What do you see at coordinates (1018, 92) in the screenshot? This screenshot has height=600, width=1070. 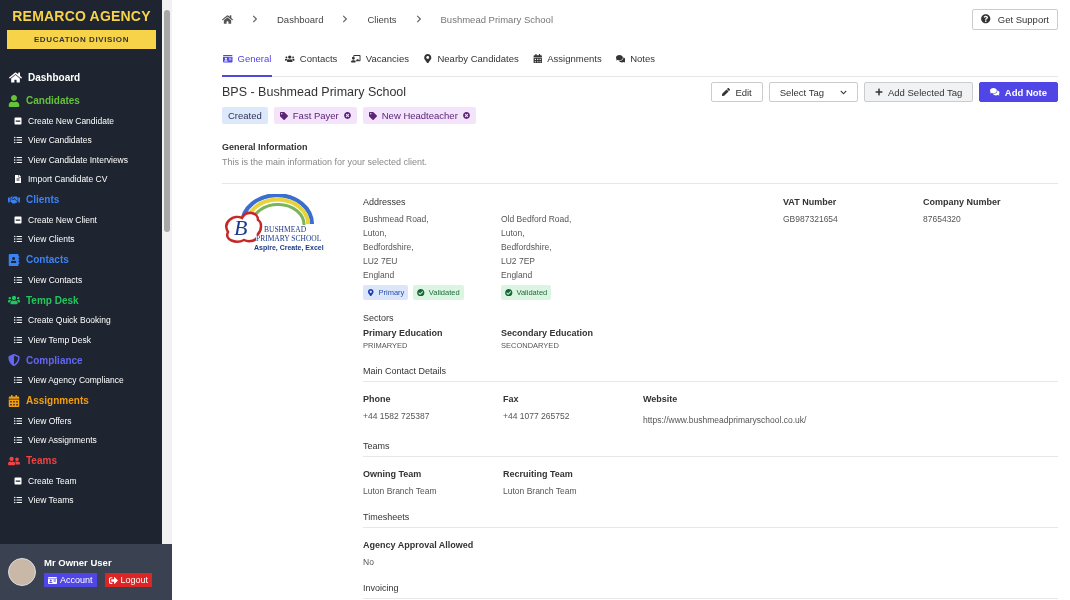 I see `add-note-button: Add Note` at bounding box center [1018, 92].